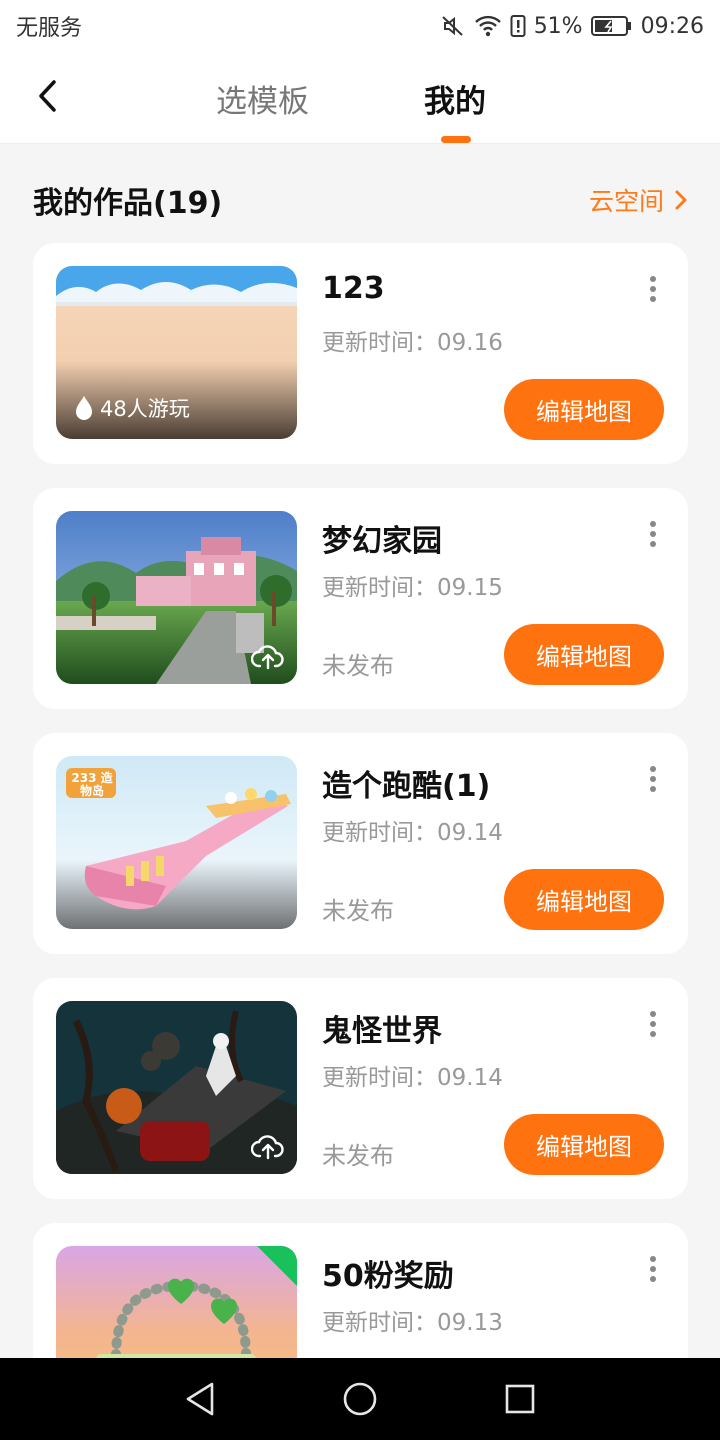 This screenshot has width=720, height=1440. What do you see at coordinates (456, 139) in the screenshot?
I see `active-tab-indicator` at bounding box center [456, 139].